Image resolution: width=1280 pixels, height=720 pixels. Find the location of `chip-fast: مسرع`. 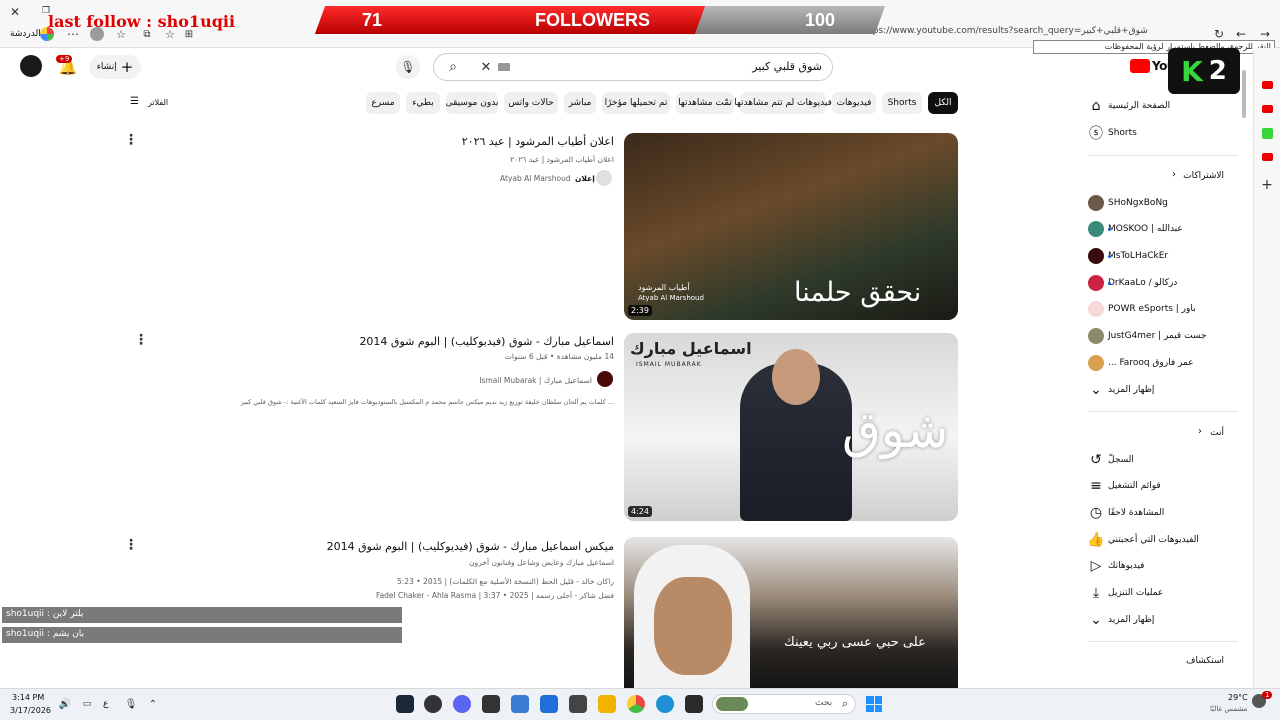

chip-fast: مسرع is located at coordinates (383, 103).